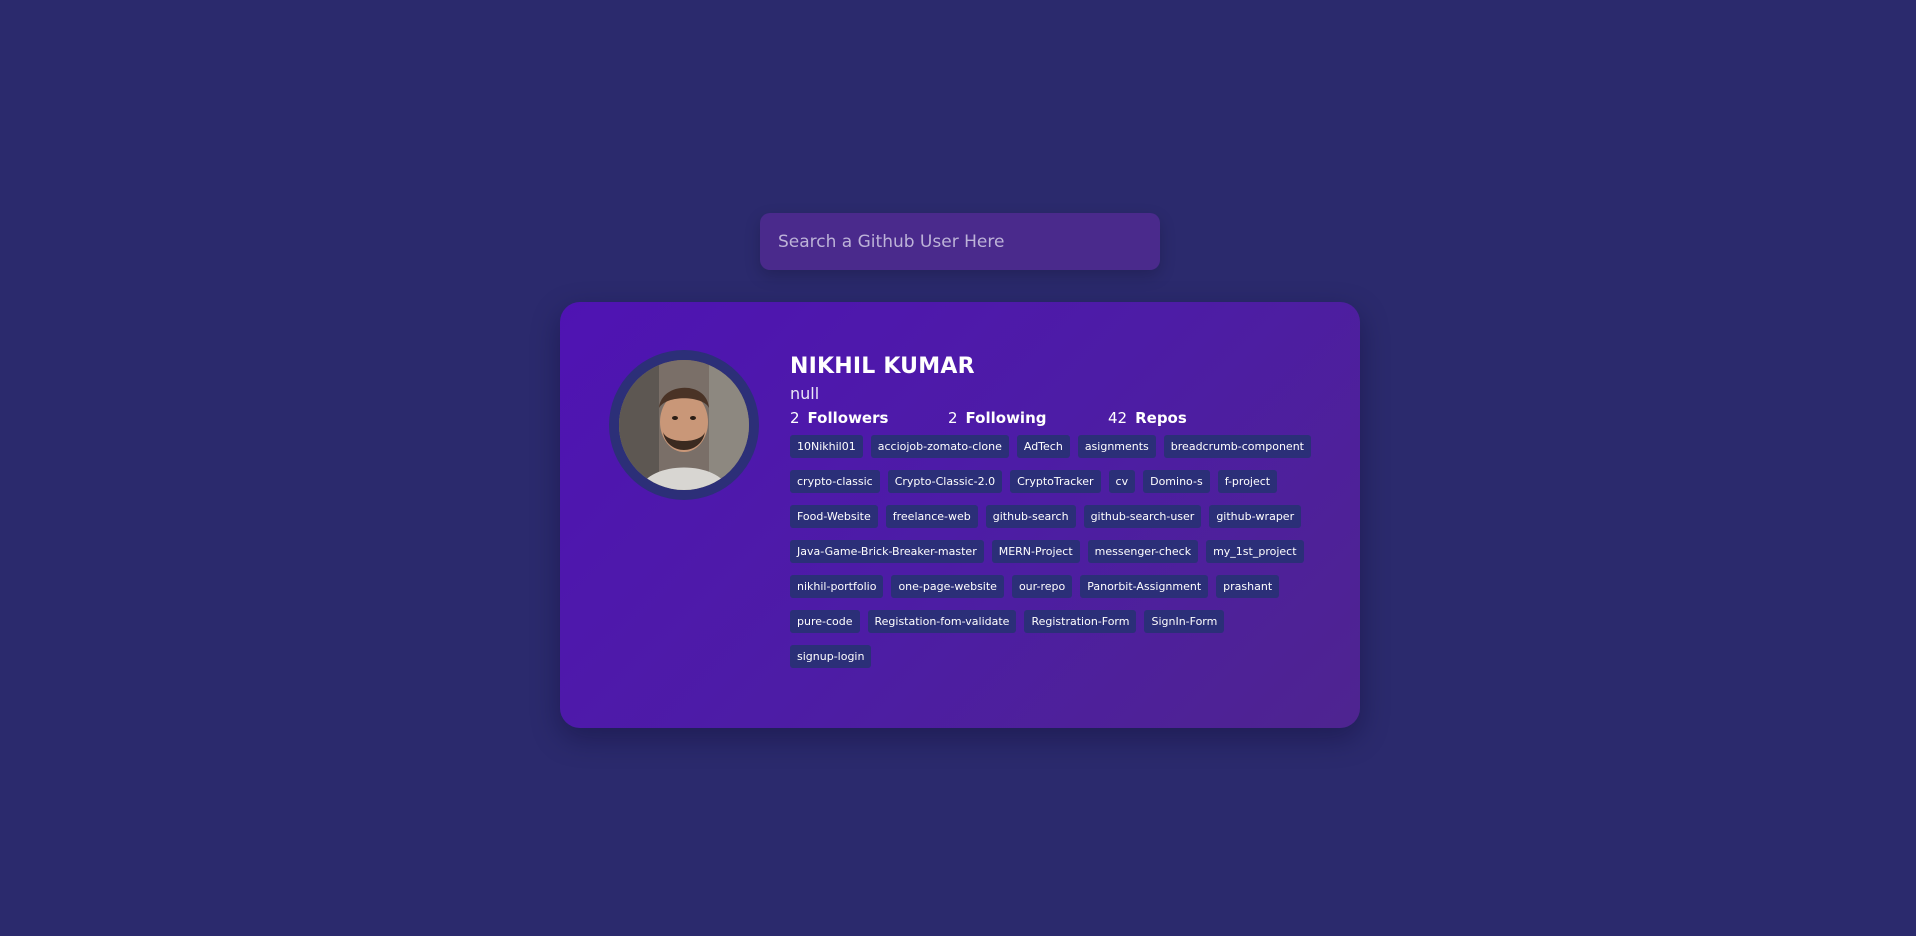 The image size is (1916, 936). What do you see at coordinates (1184, 621) in the screenshot?
I see `repo-chip: SignIn-Form` at bounding box center [1184, 621].